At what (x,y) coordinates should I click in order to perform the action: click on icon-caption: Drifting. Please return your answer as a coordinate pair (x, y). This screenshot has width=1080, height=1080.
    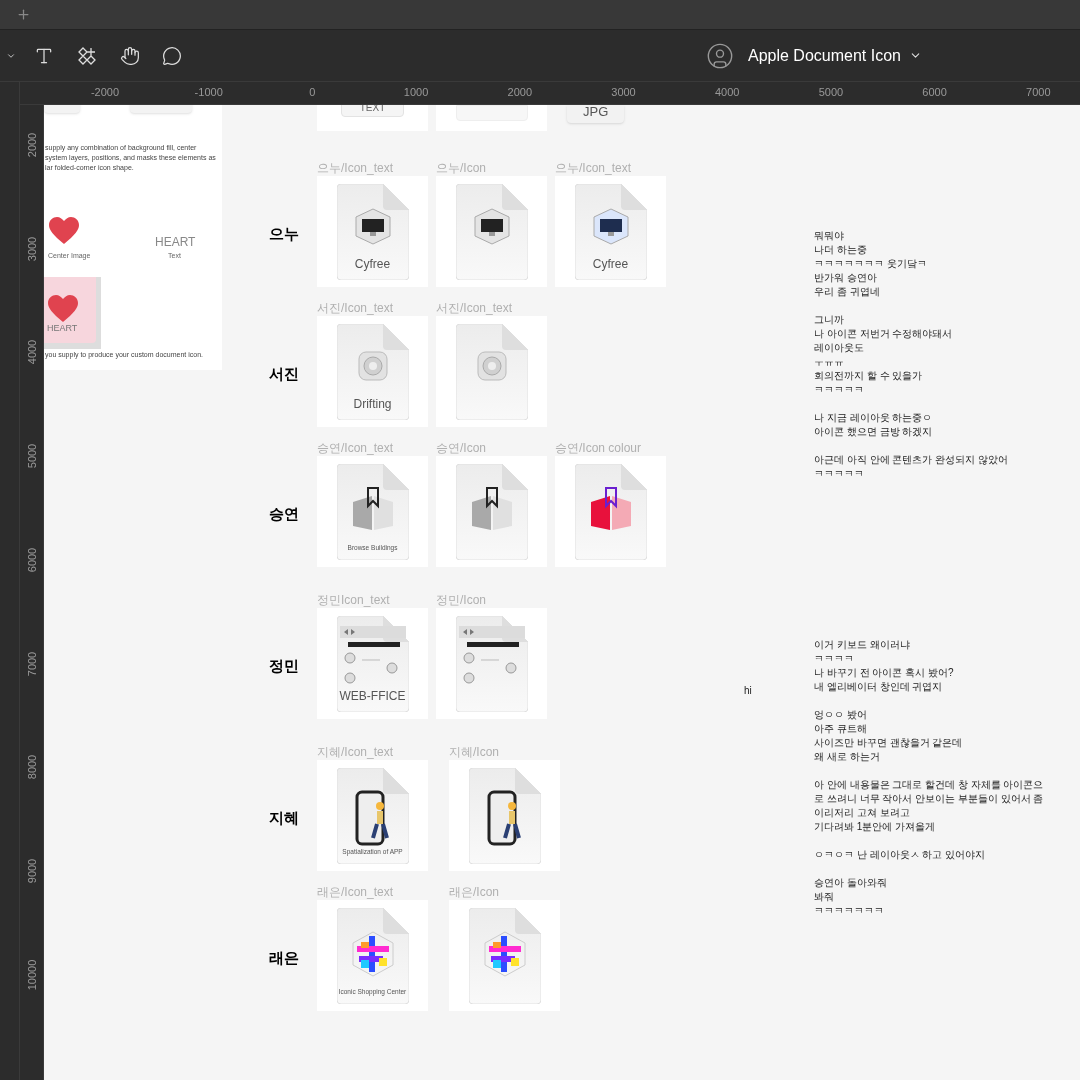
    Looking at the image, I should click on (372, 404).